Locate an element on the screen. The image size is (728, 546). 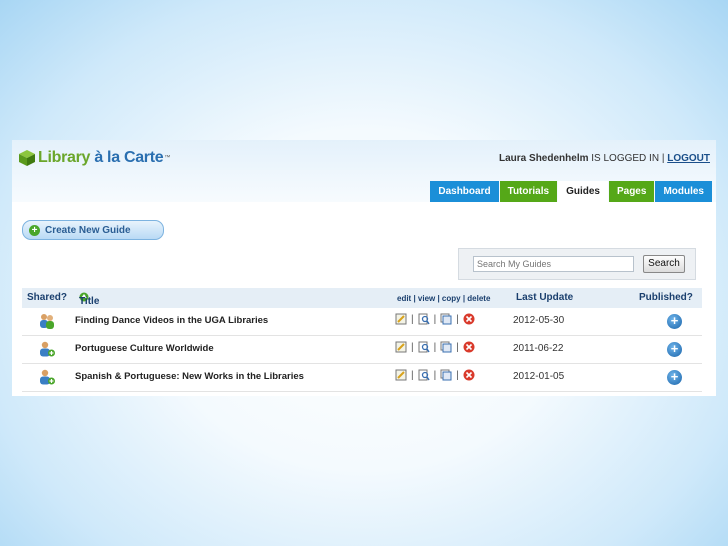
col-title-label: Title is located at coordinates (89, 301).